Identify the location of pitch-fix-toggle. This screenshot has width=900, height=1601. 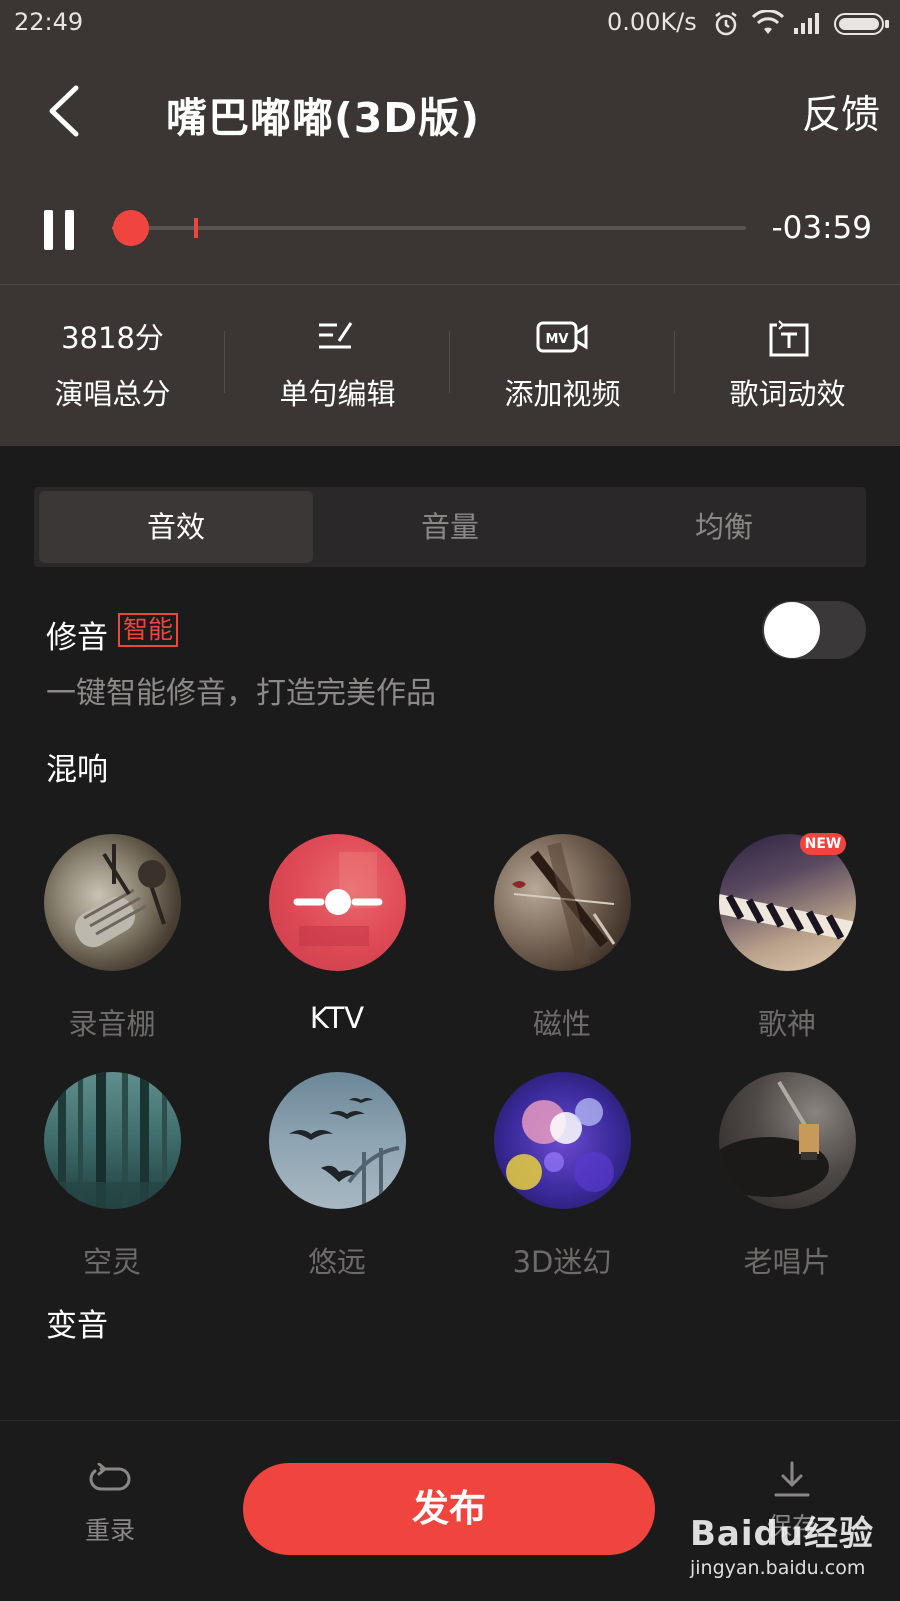
(814, 630).